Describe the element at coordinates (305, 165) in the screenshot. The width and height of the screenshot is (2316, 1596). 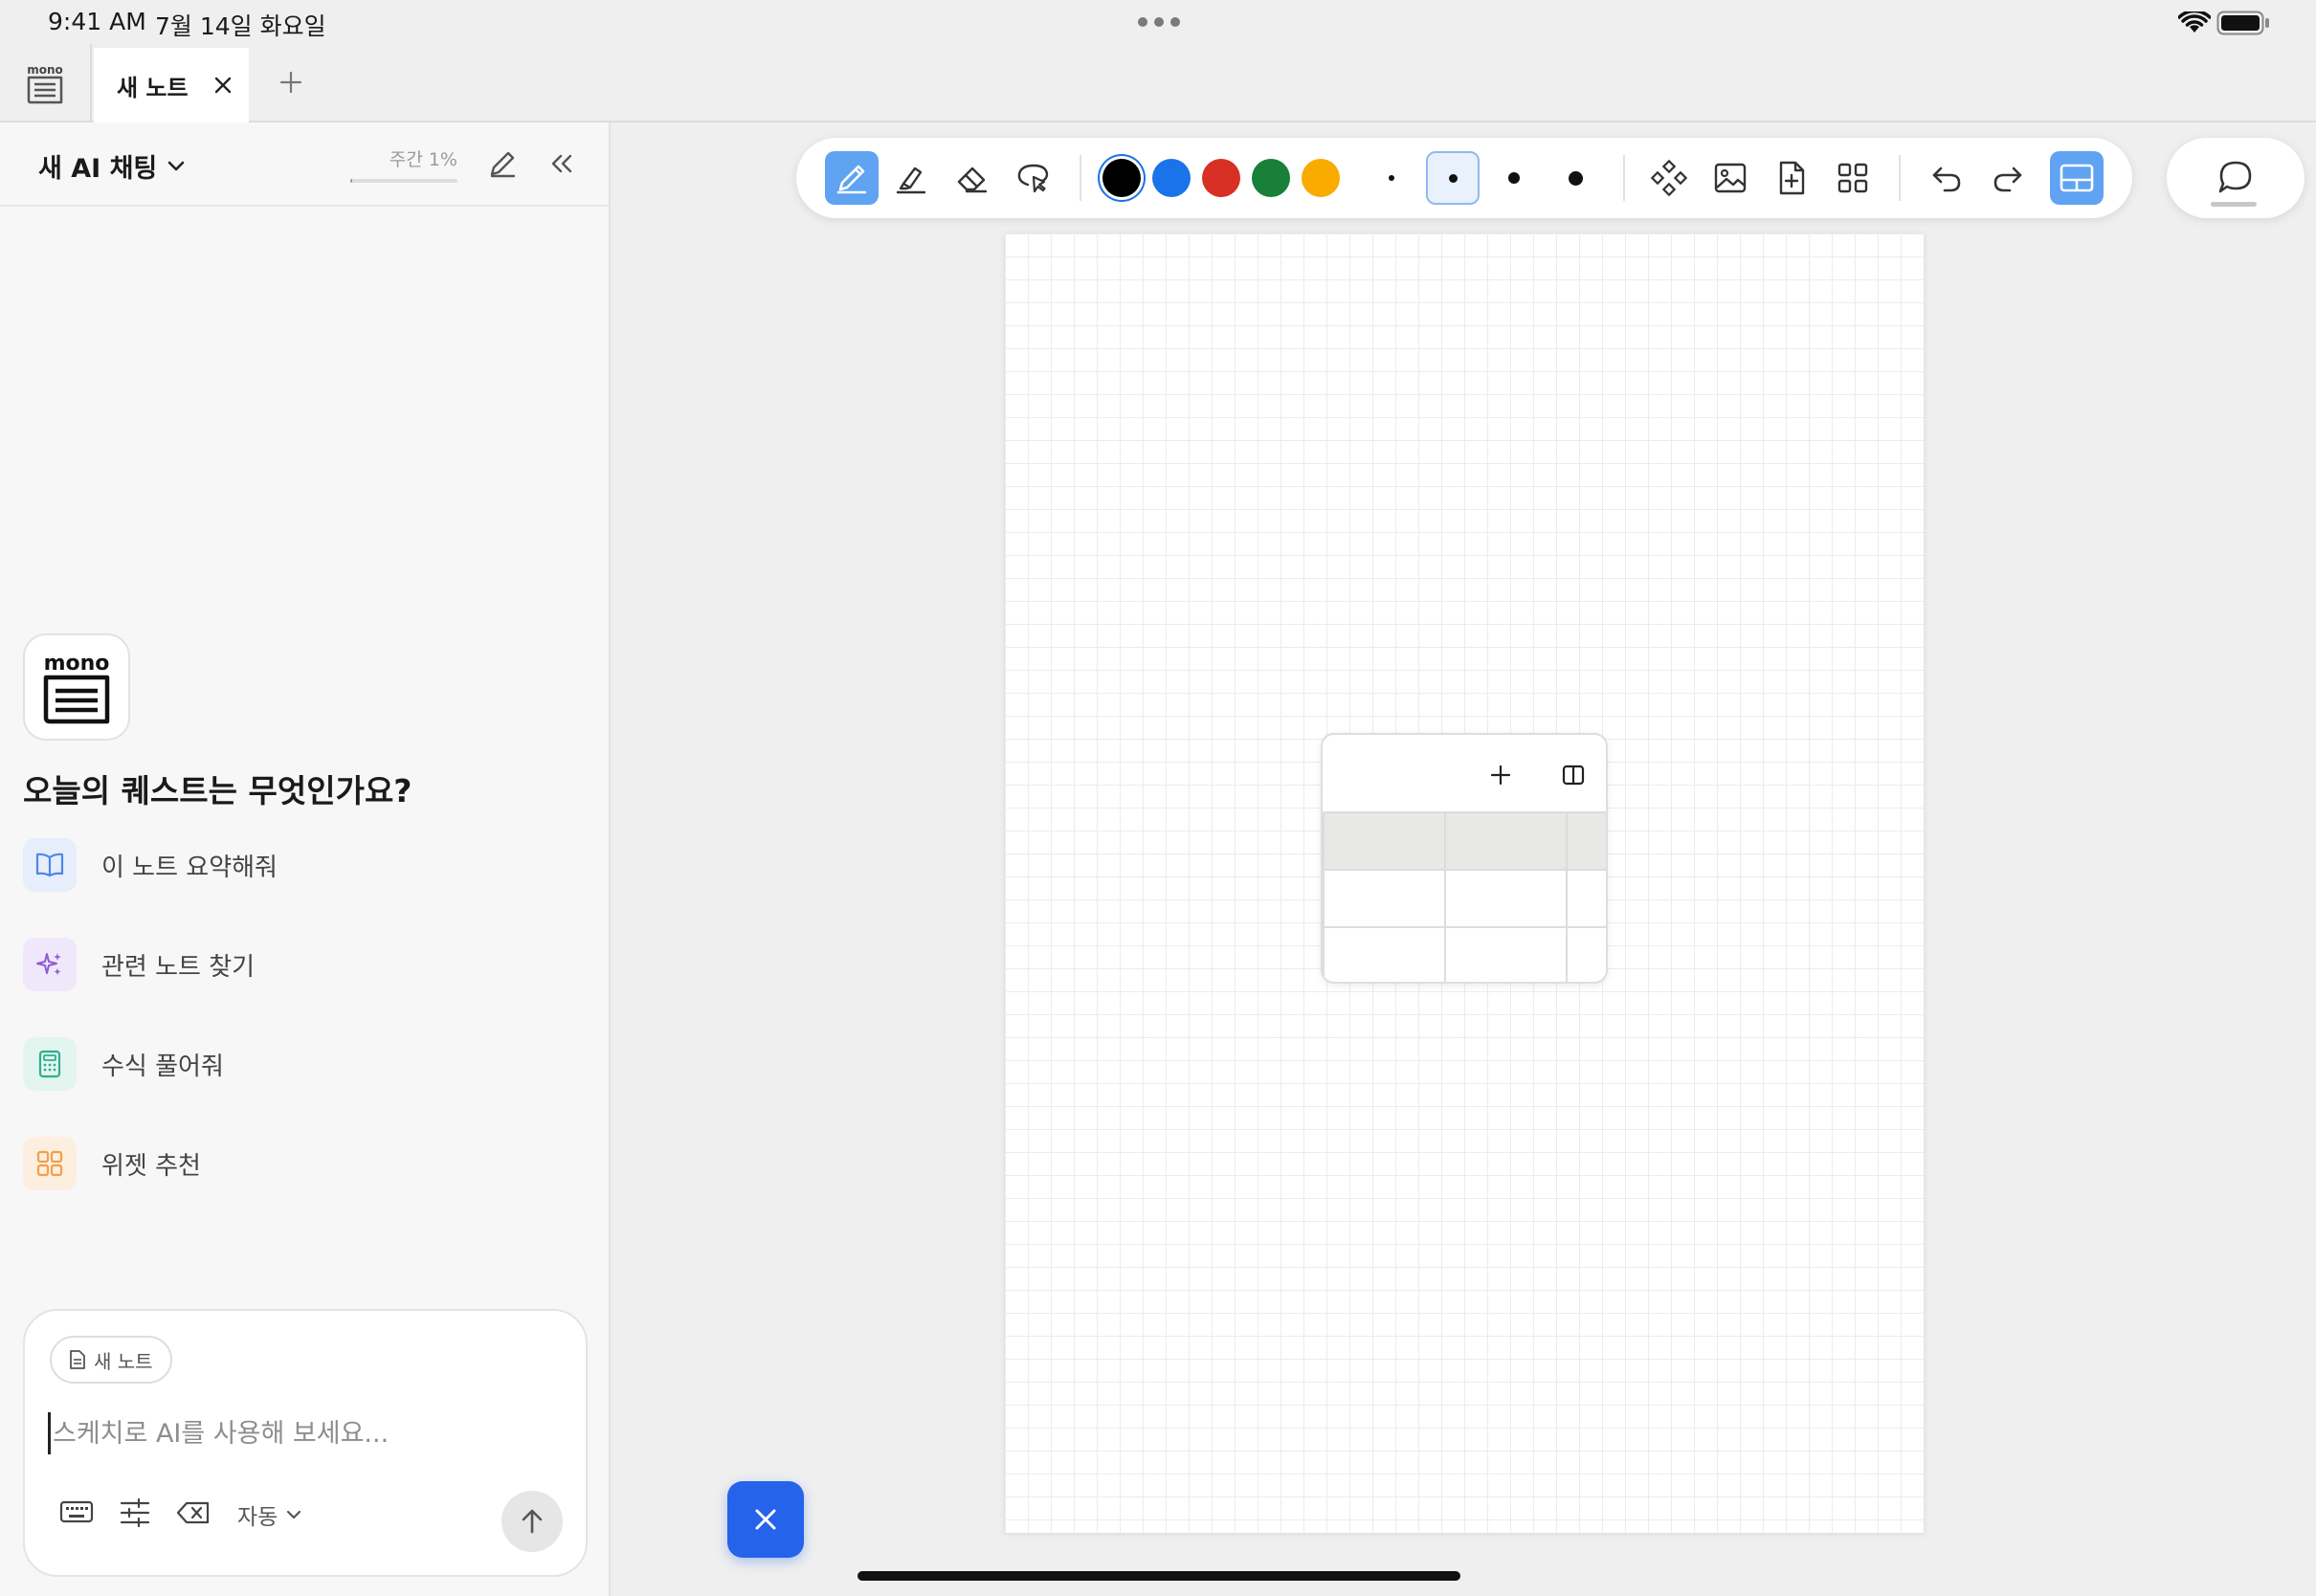
I see `chat-header: 새 AI 채팅 주간 1%` at that location.